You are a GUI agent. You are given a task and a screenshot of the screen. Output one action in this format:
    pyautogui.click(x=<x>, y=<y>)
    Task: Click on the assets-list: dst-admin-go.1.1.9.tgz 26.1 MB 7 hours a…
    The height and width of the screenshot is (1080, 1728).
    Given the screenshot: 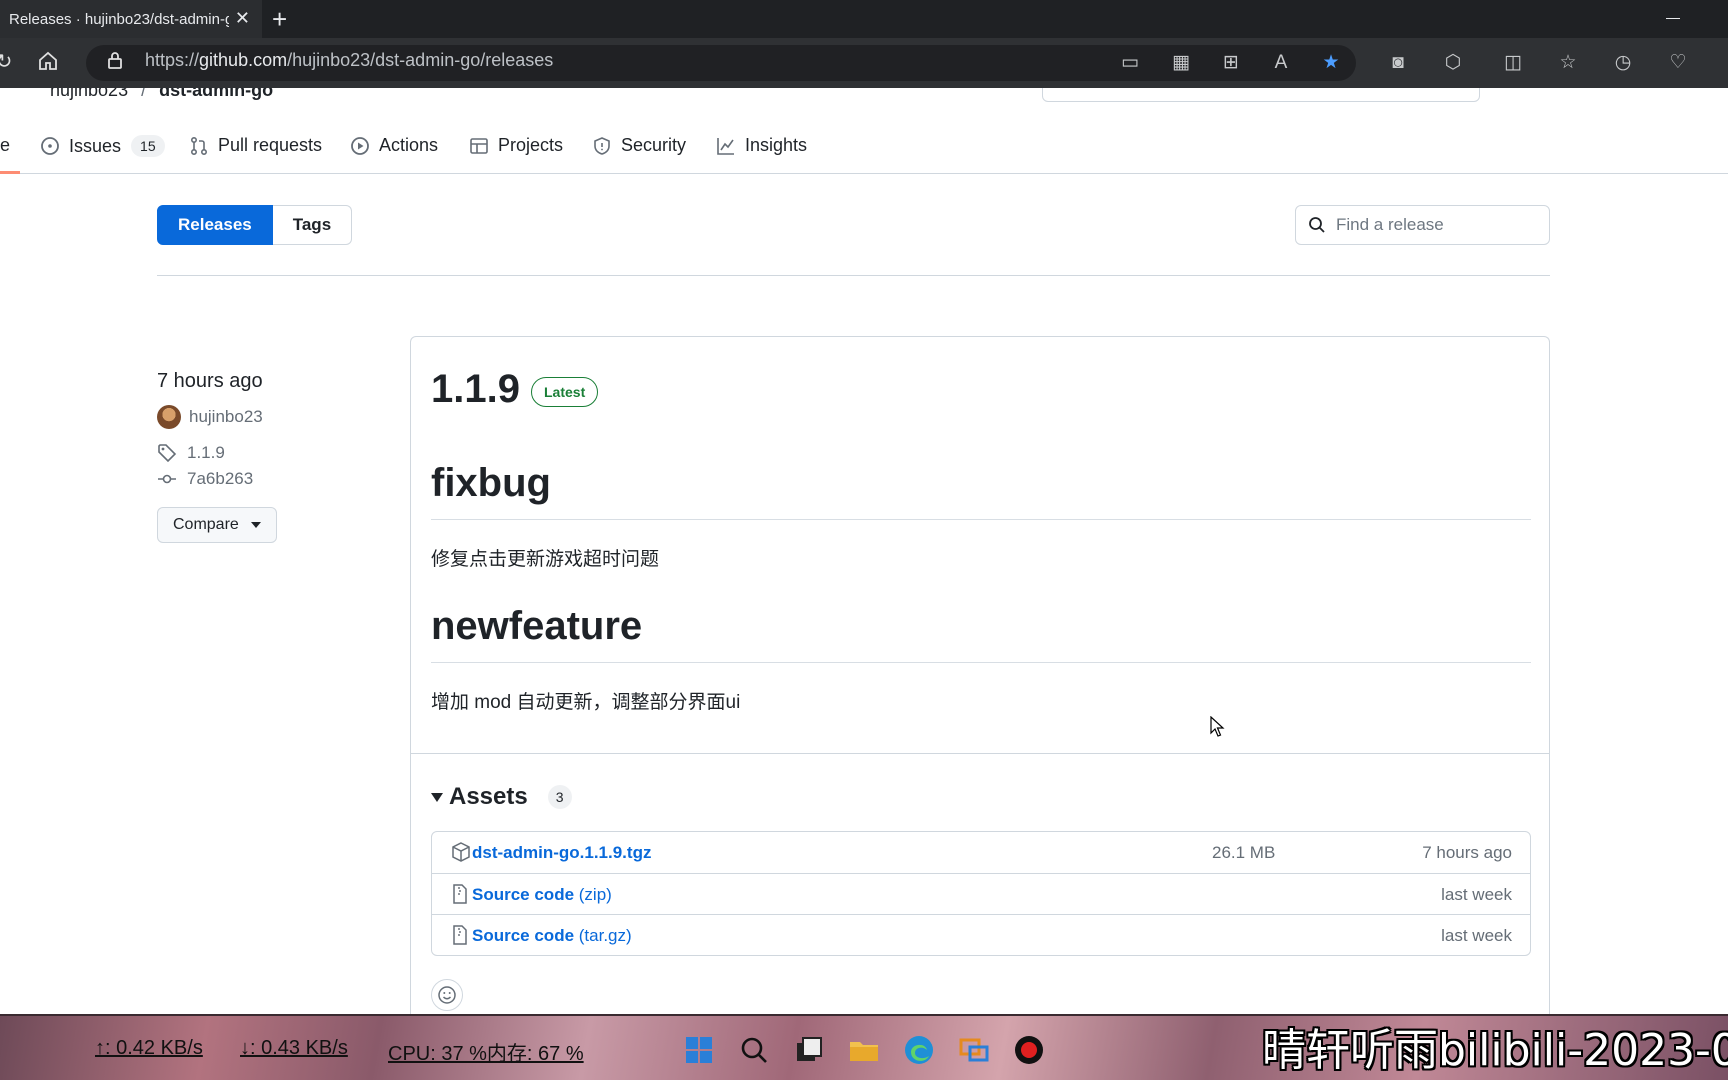 What is the action you would take?
    pyautogui.click(x=981, y=893)
    